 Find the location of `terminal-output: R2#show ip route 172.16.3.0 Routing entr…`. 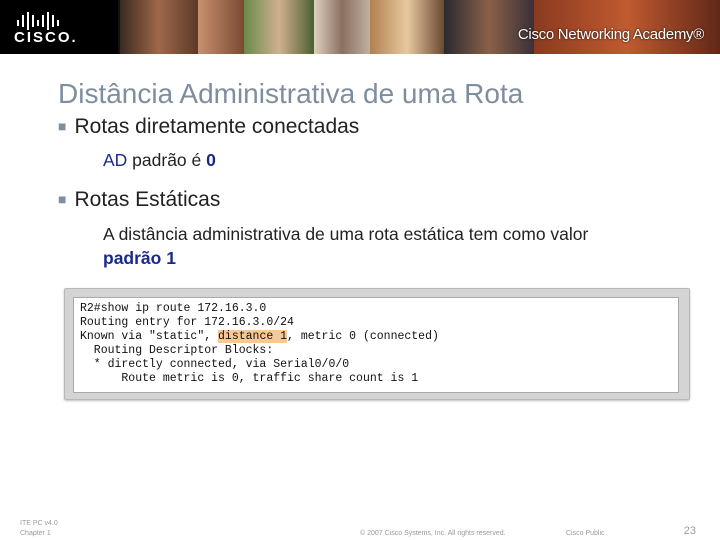

terminal-output: R2#show ip route 172.16.3.0 Routing entr… is located at coordinates (376, 345).